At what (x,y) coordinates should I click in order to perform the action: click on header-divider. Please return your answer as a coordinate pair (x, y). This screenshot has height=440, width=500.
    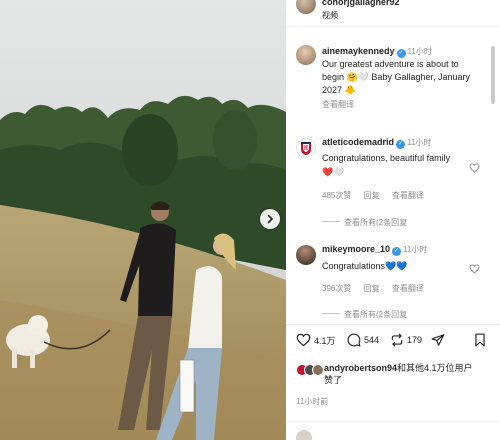
    Looking at the image, I should click on (393, 26).